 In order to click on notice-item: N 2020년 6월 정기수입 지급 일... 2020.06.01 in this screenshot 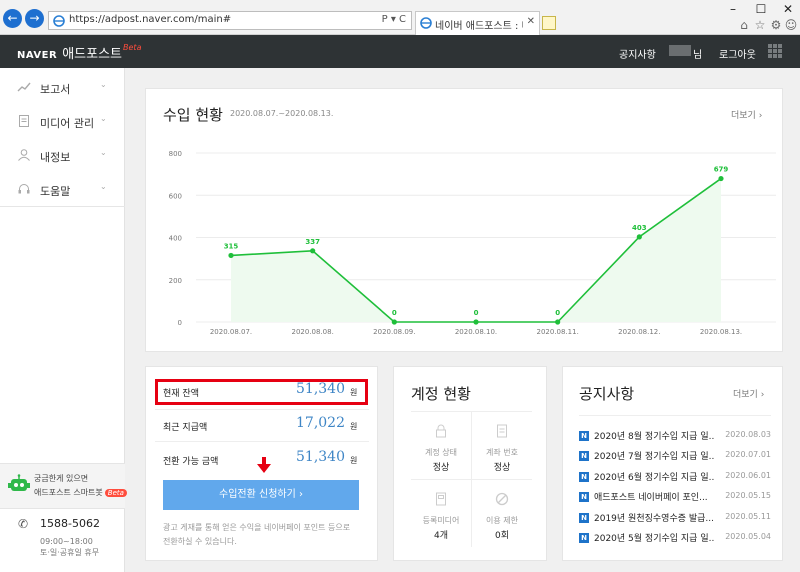, I will do `click(675, 478)`.